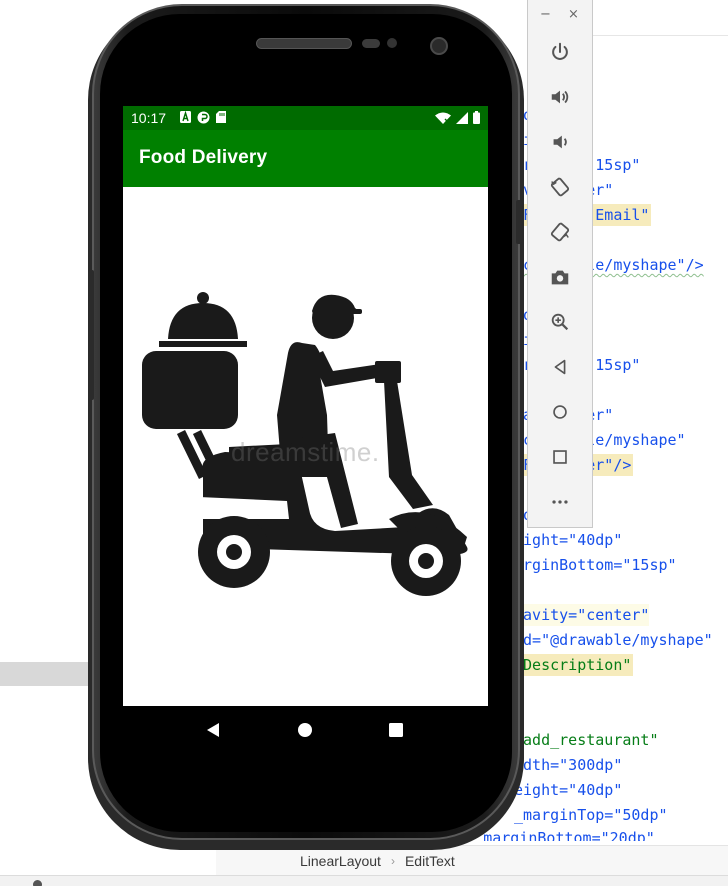 This screenshot has width=728, height=886. What do you see at coordinates (519, 222) in the screenshot?
I see `device-power-key` at bounding box center [519, 222].